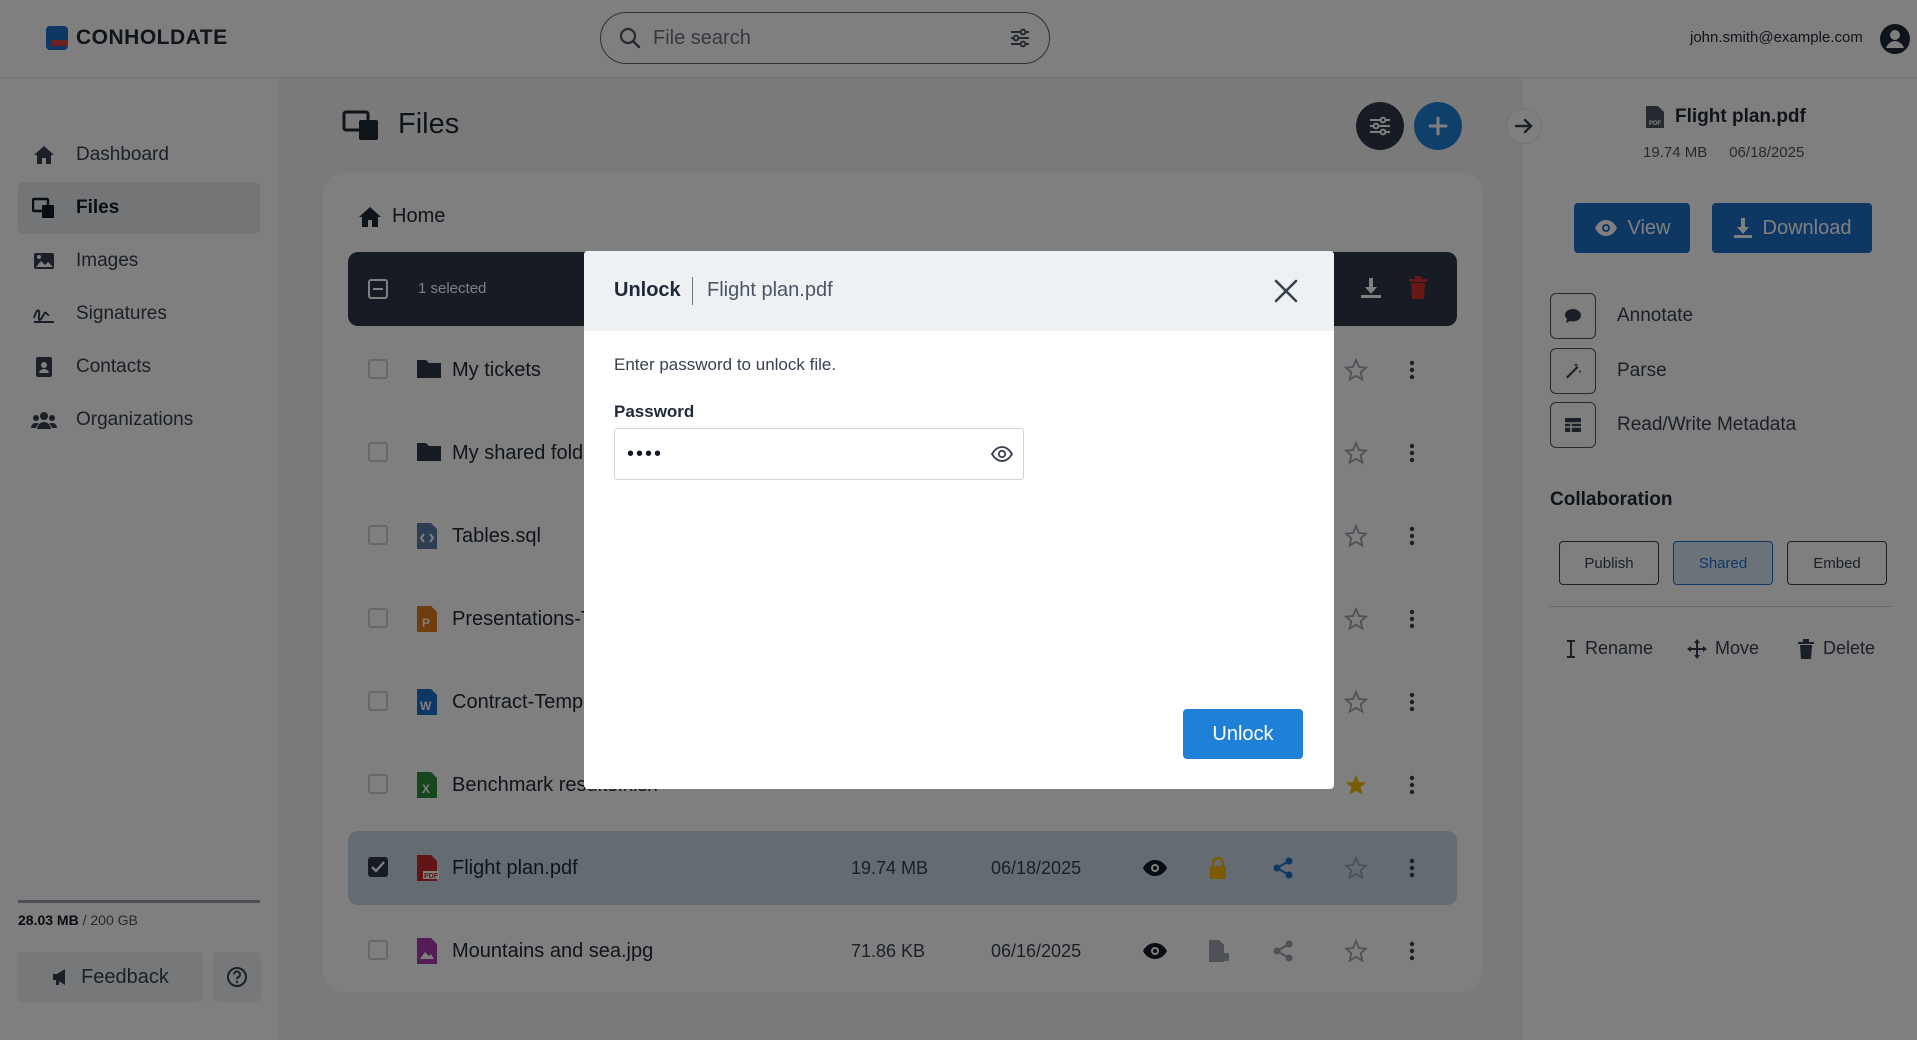 The image size is (1917, 1040). Describe the element at coordinates (654, 411) in the screenshot. I see `password-label: Password` at that location.